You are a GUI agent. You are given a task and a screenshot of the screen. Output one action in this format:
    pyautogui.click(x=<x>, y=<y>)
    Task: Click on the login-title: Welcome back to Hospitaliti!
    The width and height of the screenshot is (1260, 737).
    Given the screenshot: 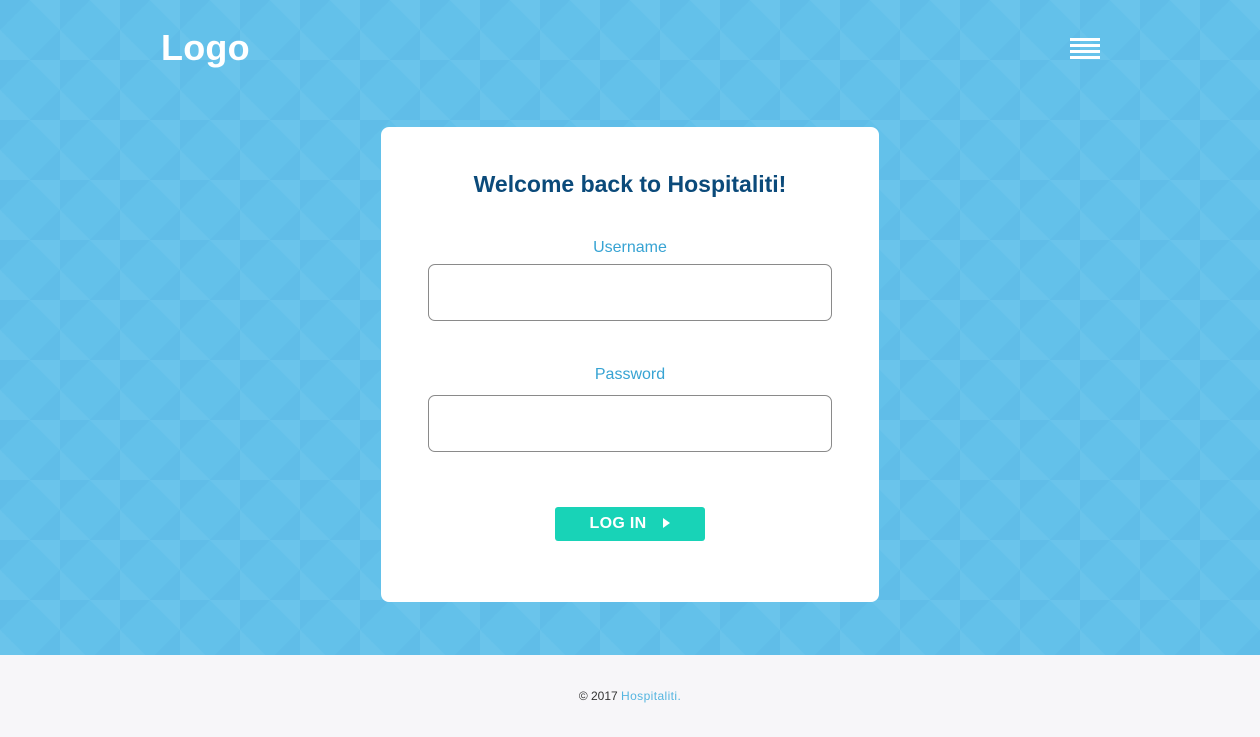 What is the action you would take?
    pyautogui.click(x=630, y=184)
    